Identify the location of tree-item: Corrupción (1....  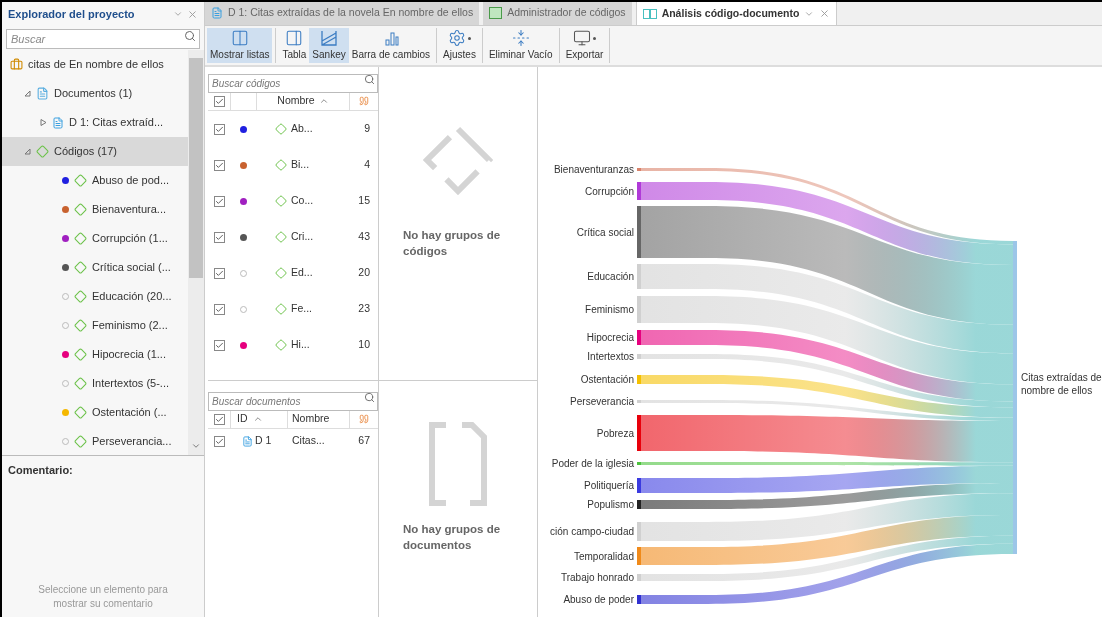
(95, 238).